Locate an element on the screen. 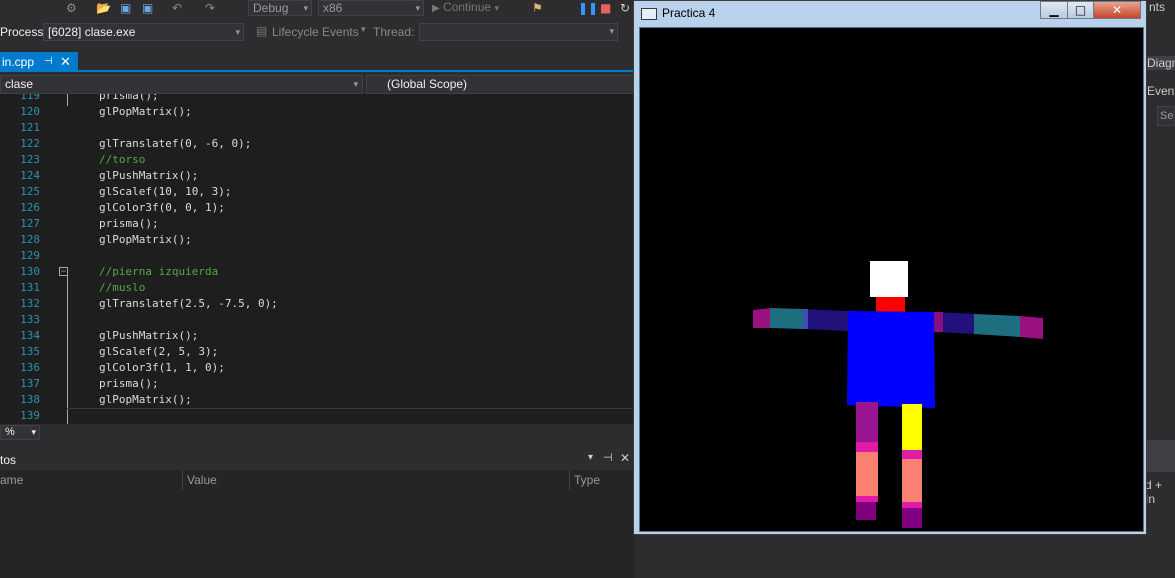  robot-neck is located at coordinates (890, 305).